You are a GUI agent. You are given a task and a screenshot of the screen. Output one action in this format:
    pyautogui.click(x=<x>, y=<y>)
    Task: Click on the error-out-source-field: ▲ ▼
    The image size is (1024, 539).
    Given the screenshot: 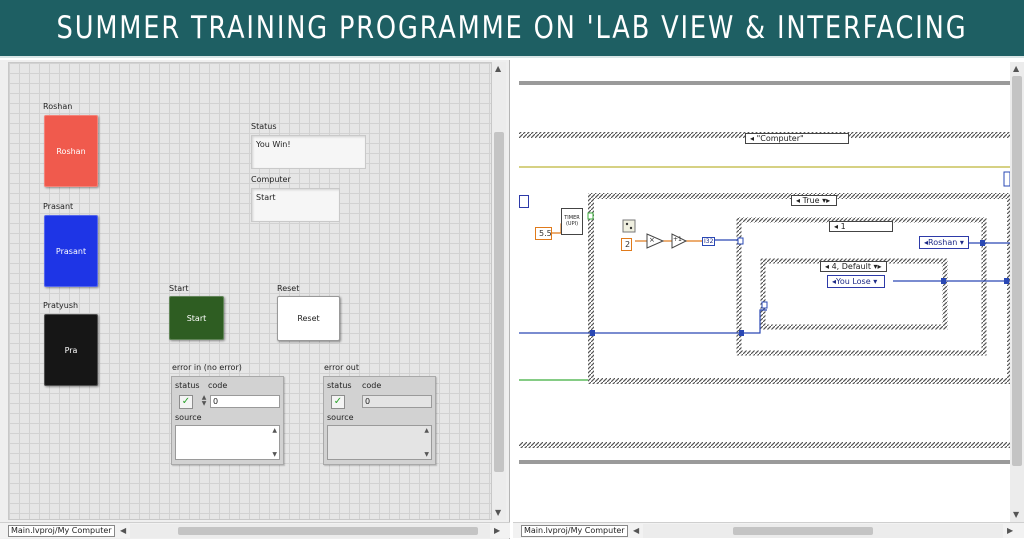 What is the action you would take?
    pyautogui.click(x=379, y=442)
    